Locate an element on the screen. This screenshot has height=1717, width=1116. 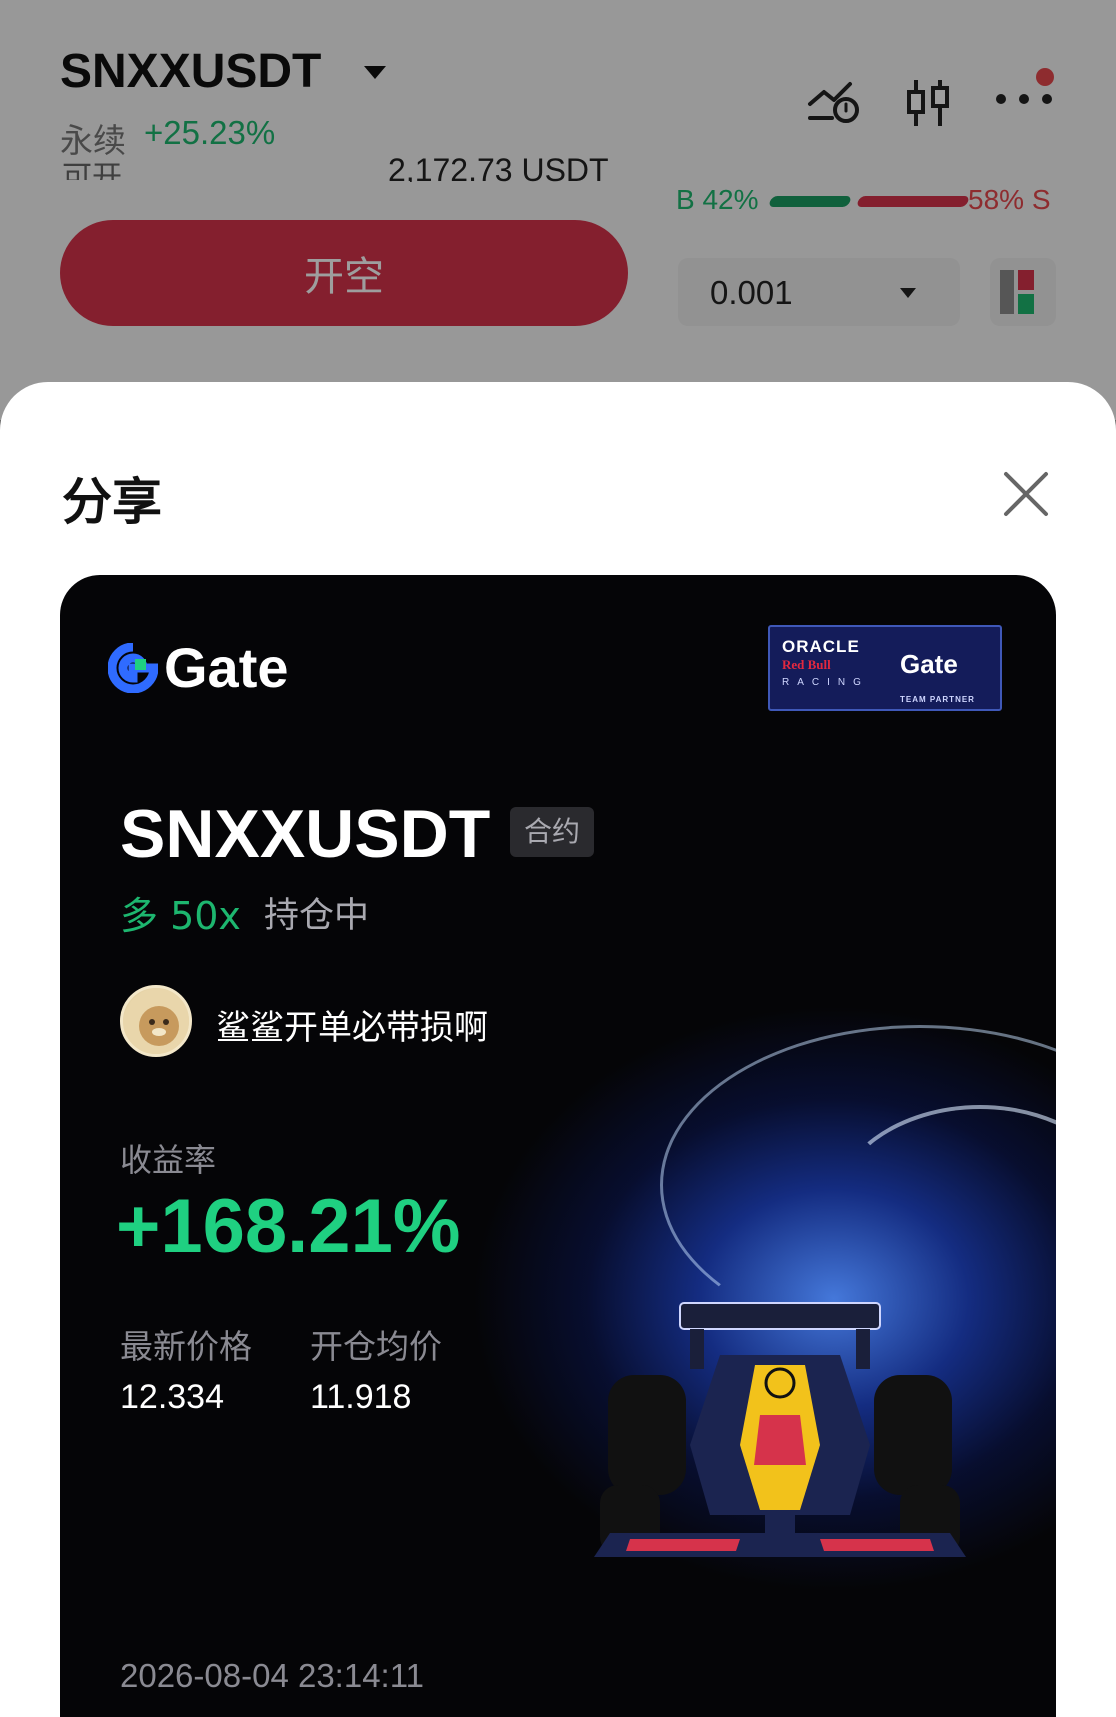
price-alert-icon is located at coordinates (834, 102).